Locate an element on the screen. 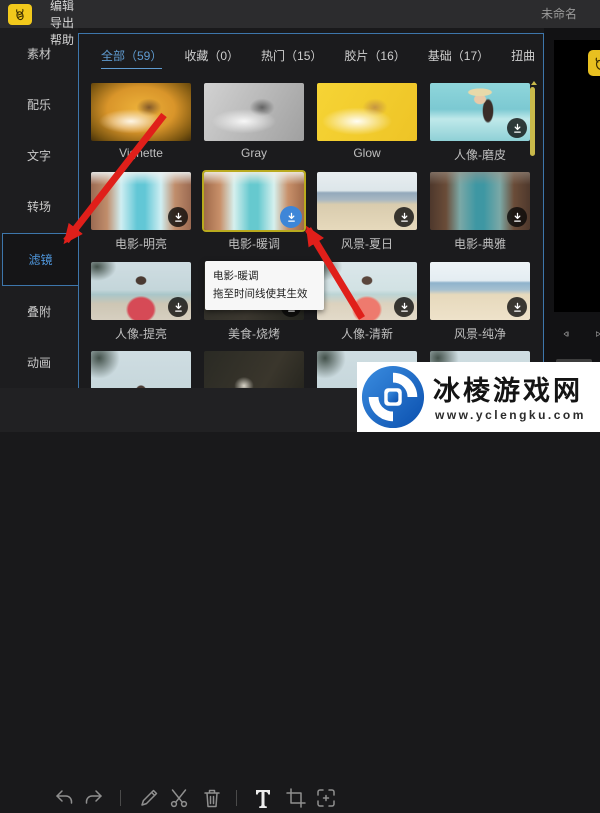 This screenshot has width=600, height=813. watermark: 冰棱游戏网 www.yclengku.com is located at coordinates (478, 397).